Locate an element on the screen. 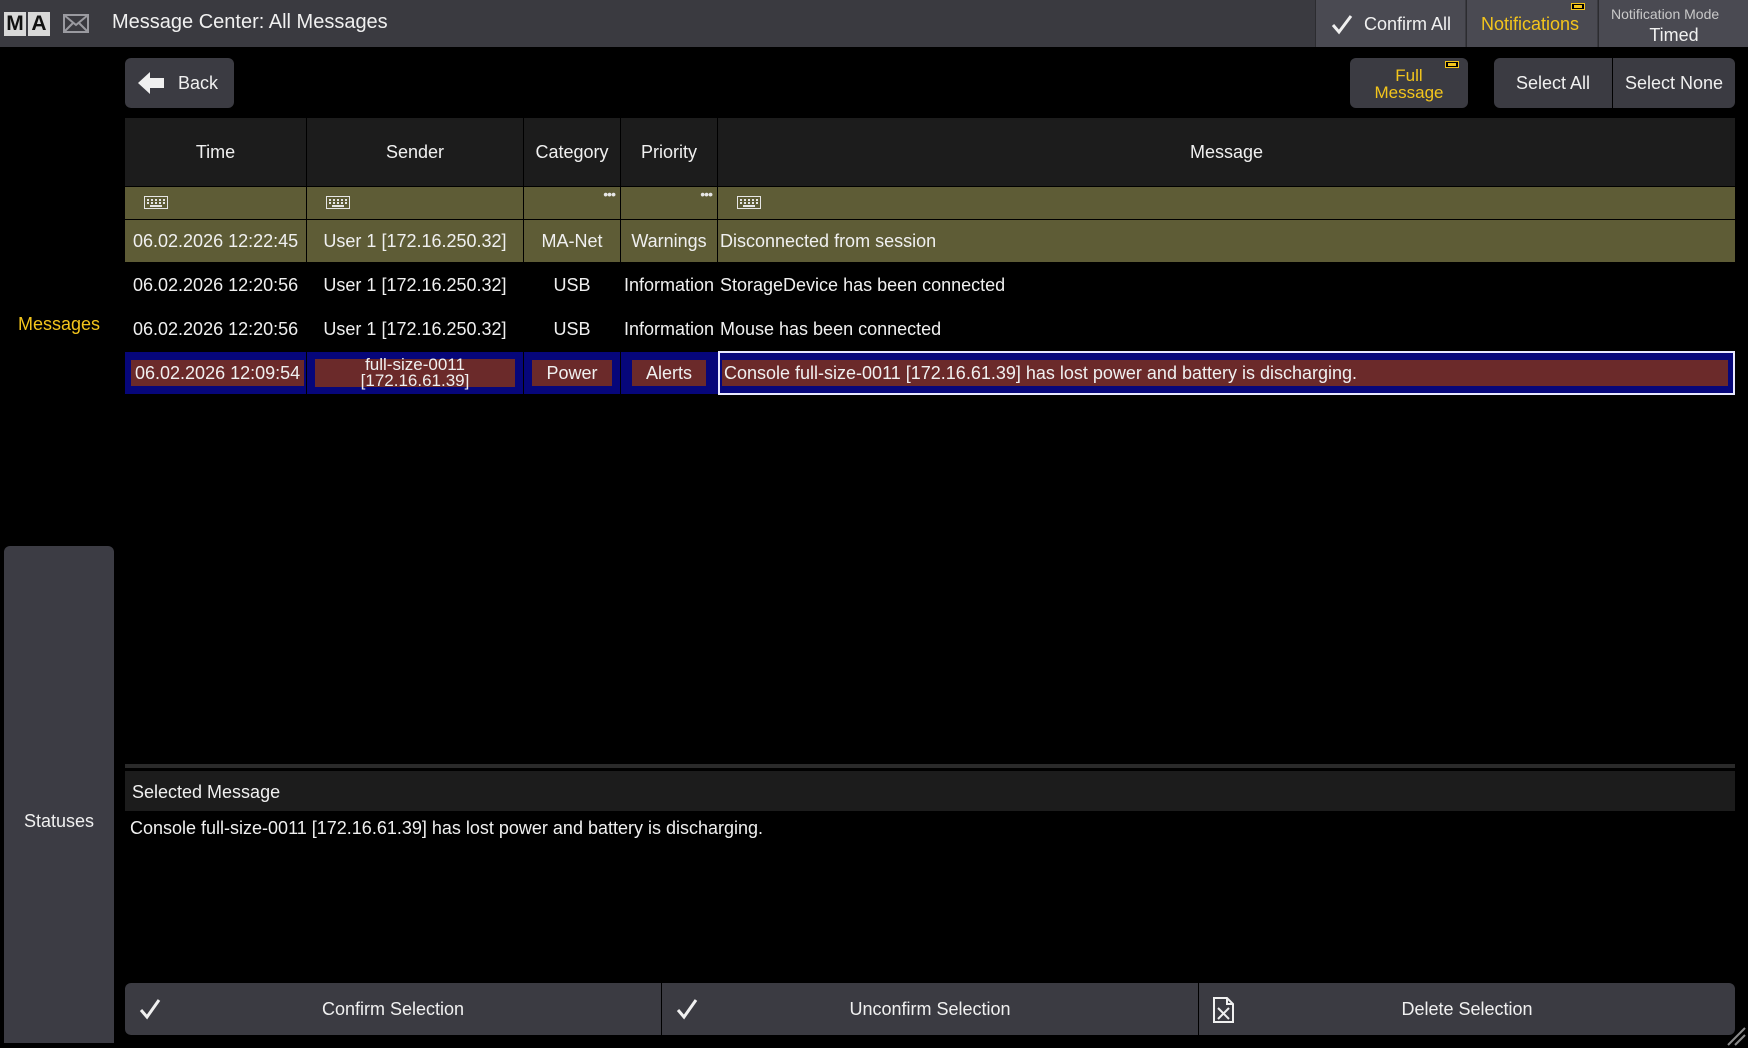 Image resolution: width=1748 pixels, height=1048 pixels. cell-time-text: 06.02.2026 12:09:54 is located at coordinates (218, 373).